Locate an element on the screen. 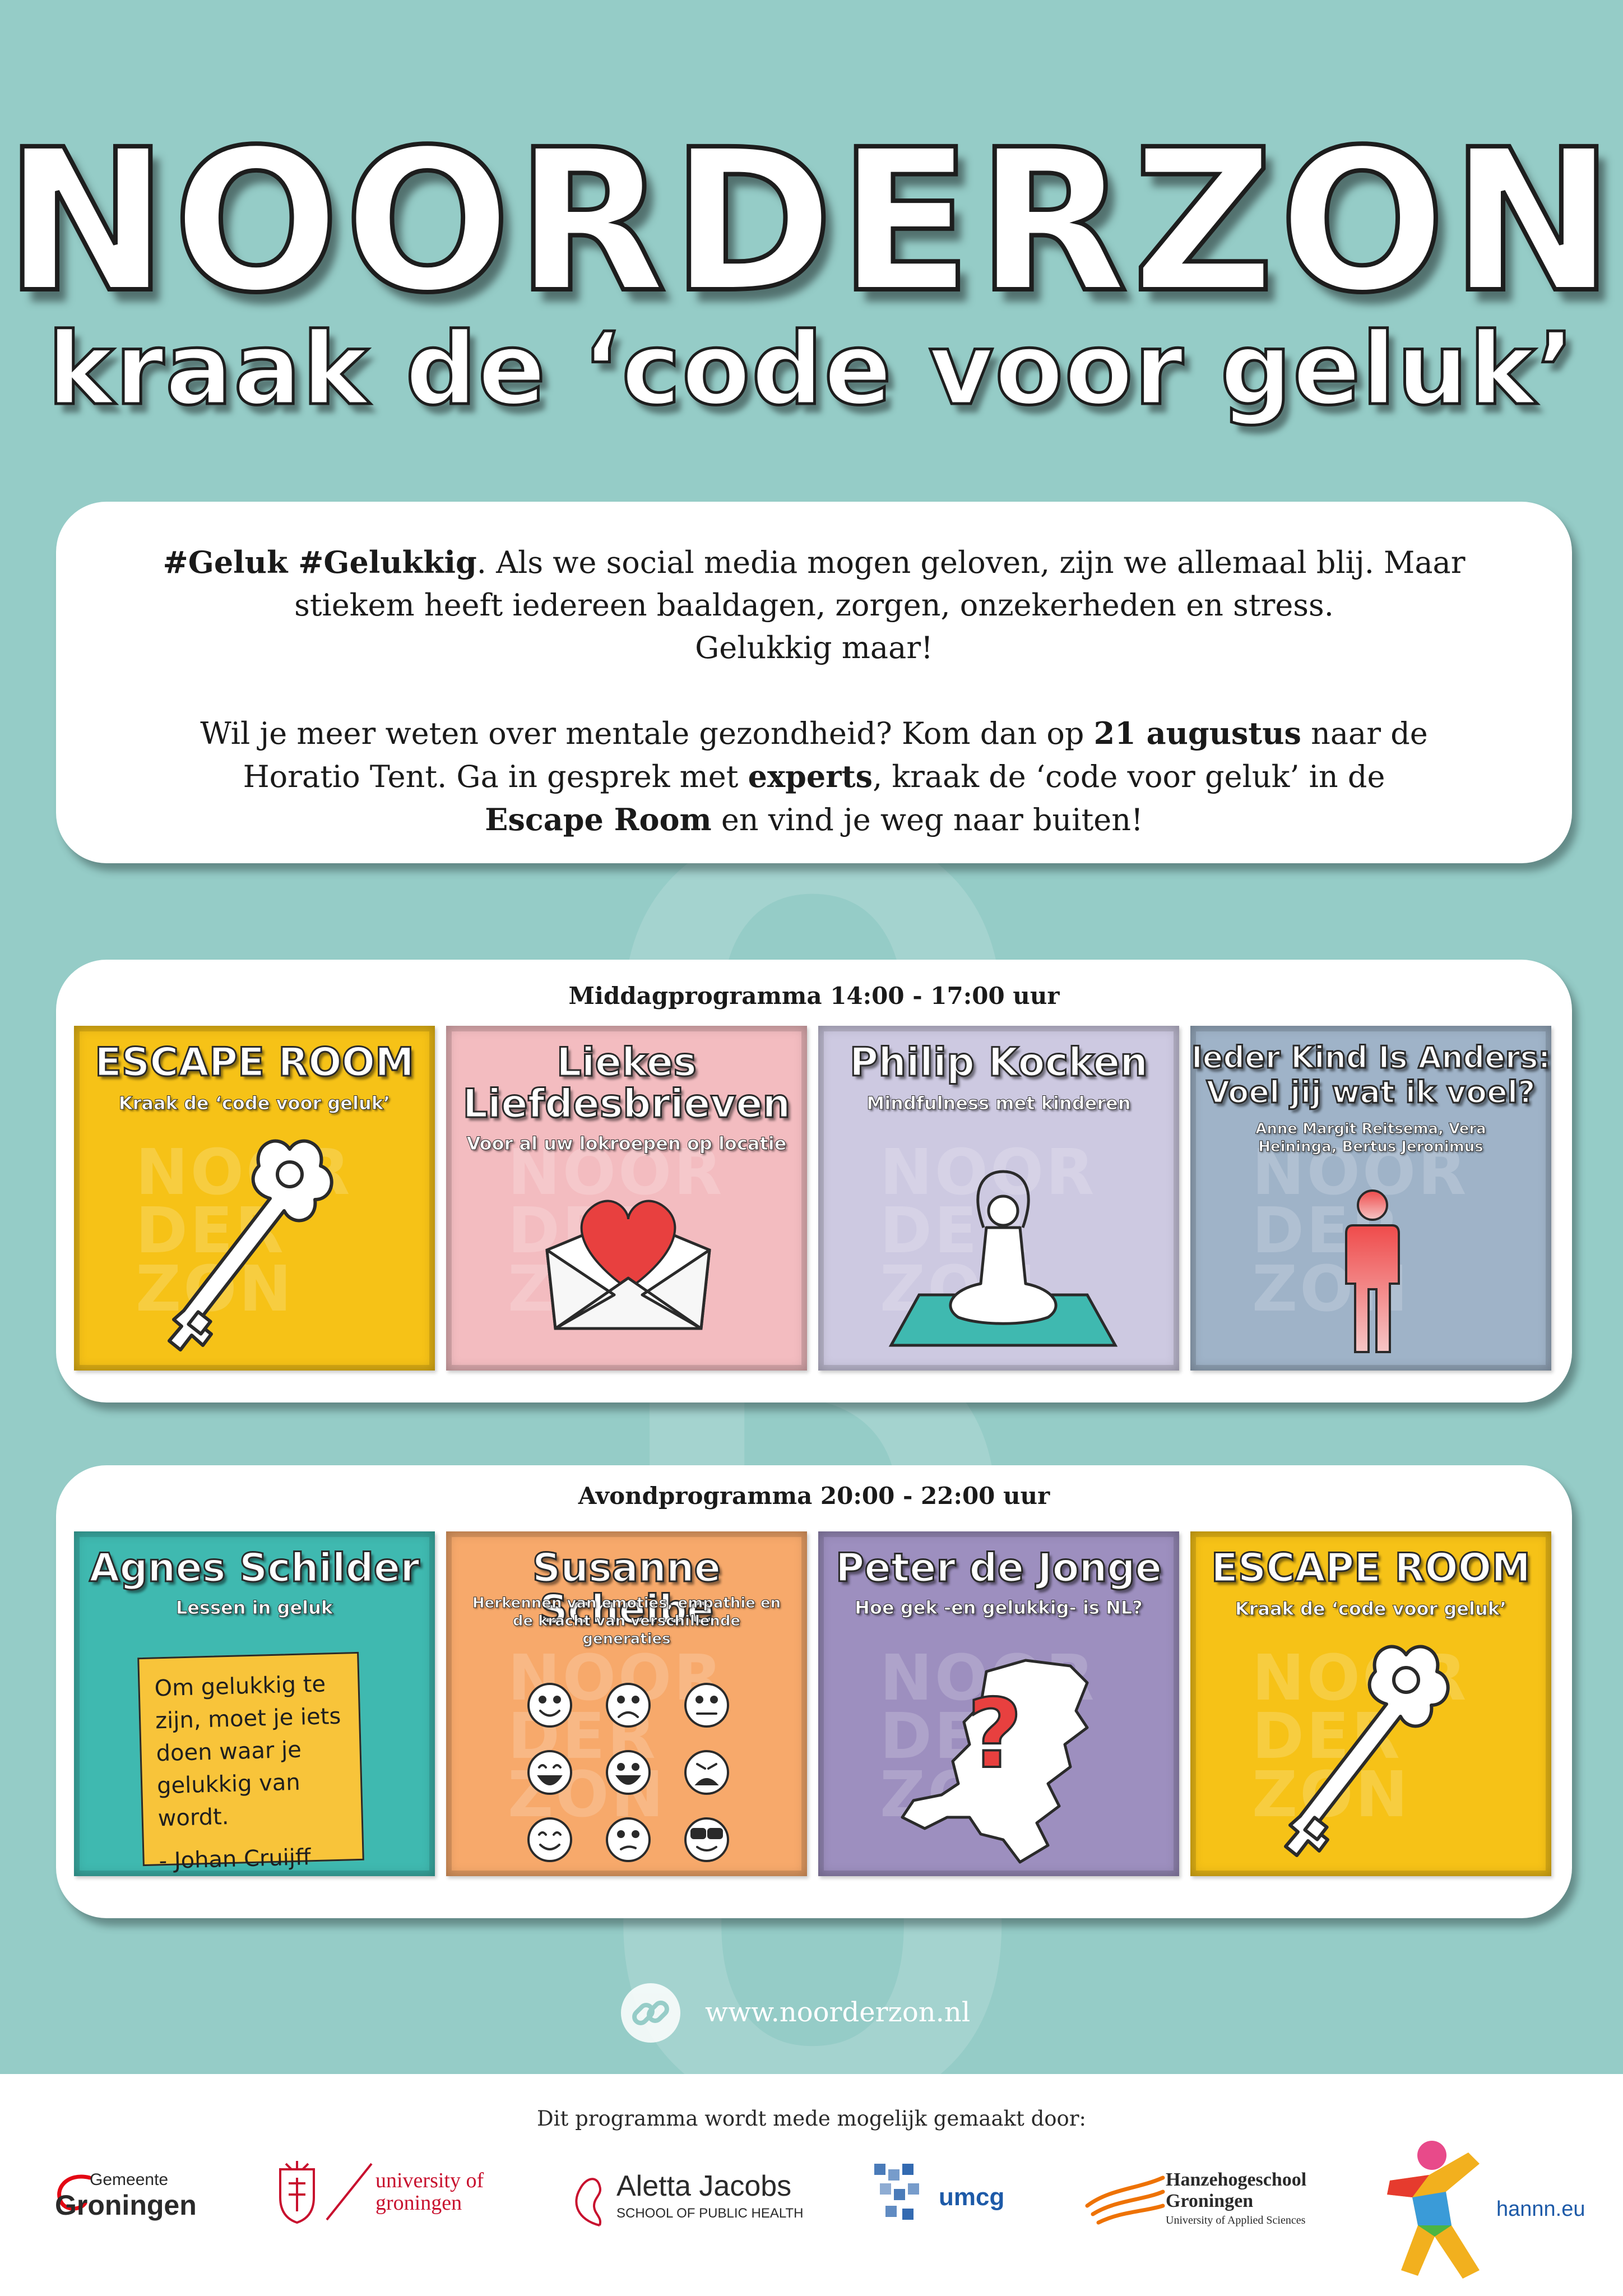 This screenshot has width=1623, height=2296. tile-subtitle: Voor al uw lokroepen op locatie is located at coordinates (626, 1143).